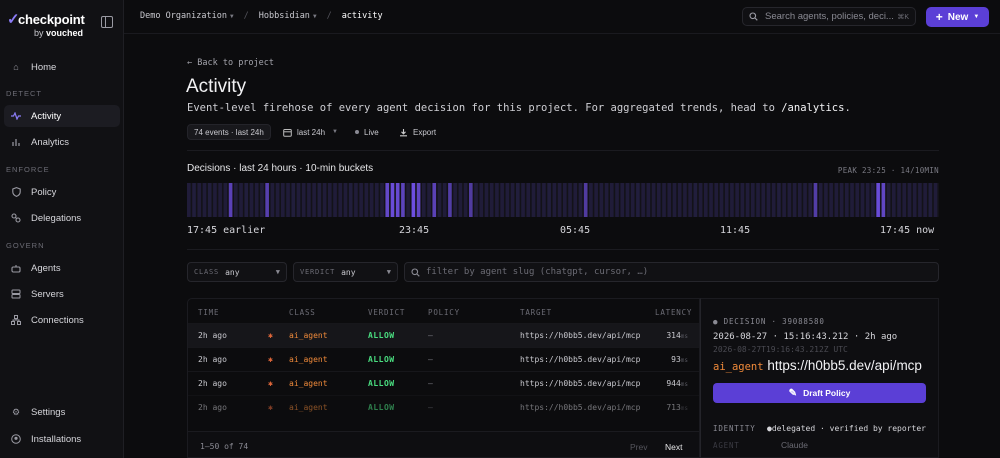  What do you see at coordinates (230, 63) in the screenshot?
I see `back-link: ← Back to project` at bounding box center [230, 63].